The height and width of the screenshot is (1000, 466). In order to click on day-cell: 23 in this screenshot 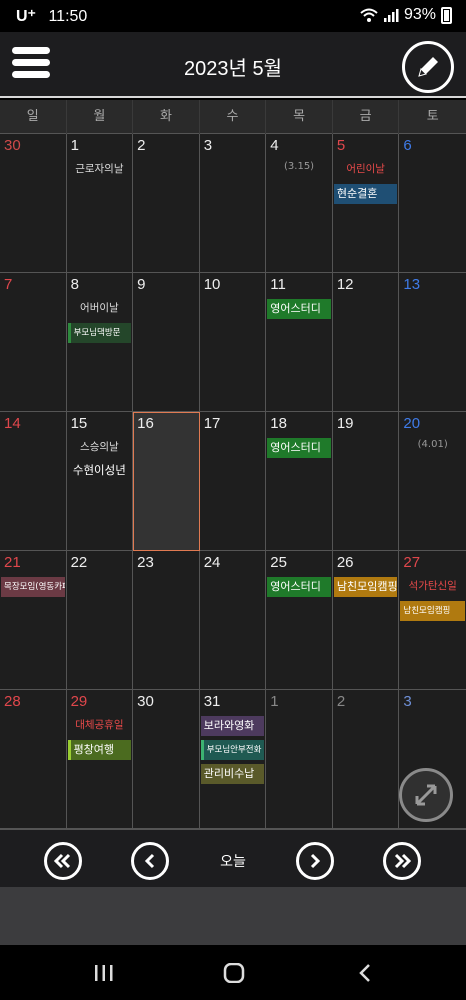, I will do `click(166, 620)`.